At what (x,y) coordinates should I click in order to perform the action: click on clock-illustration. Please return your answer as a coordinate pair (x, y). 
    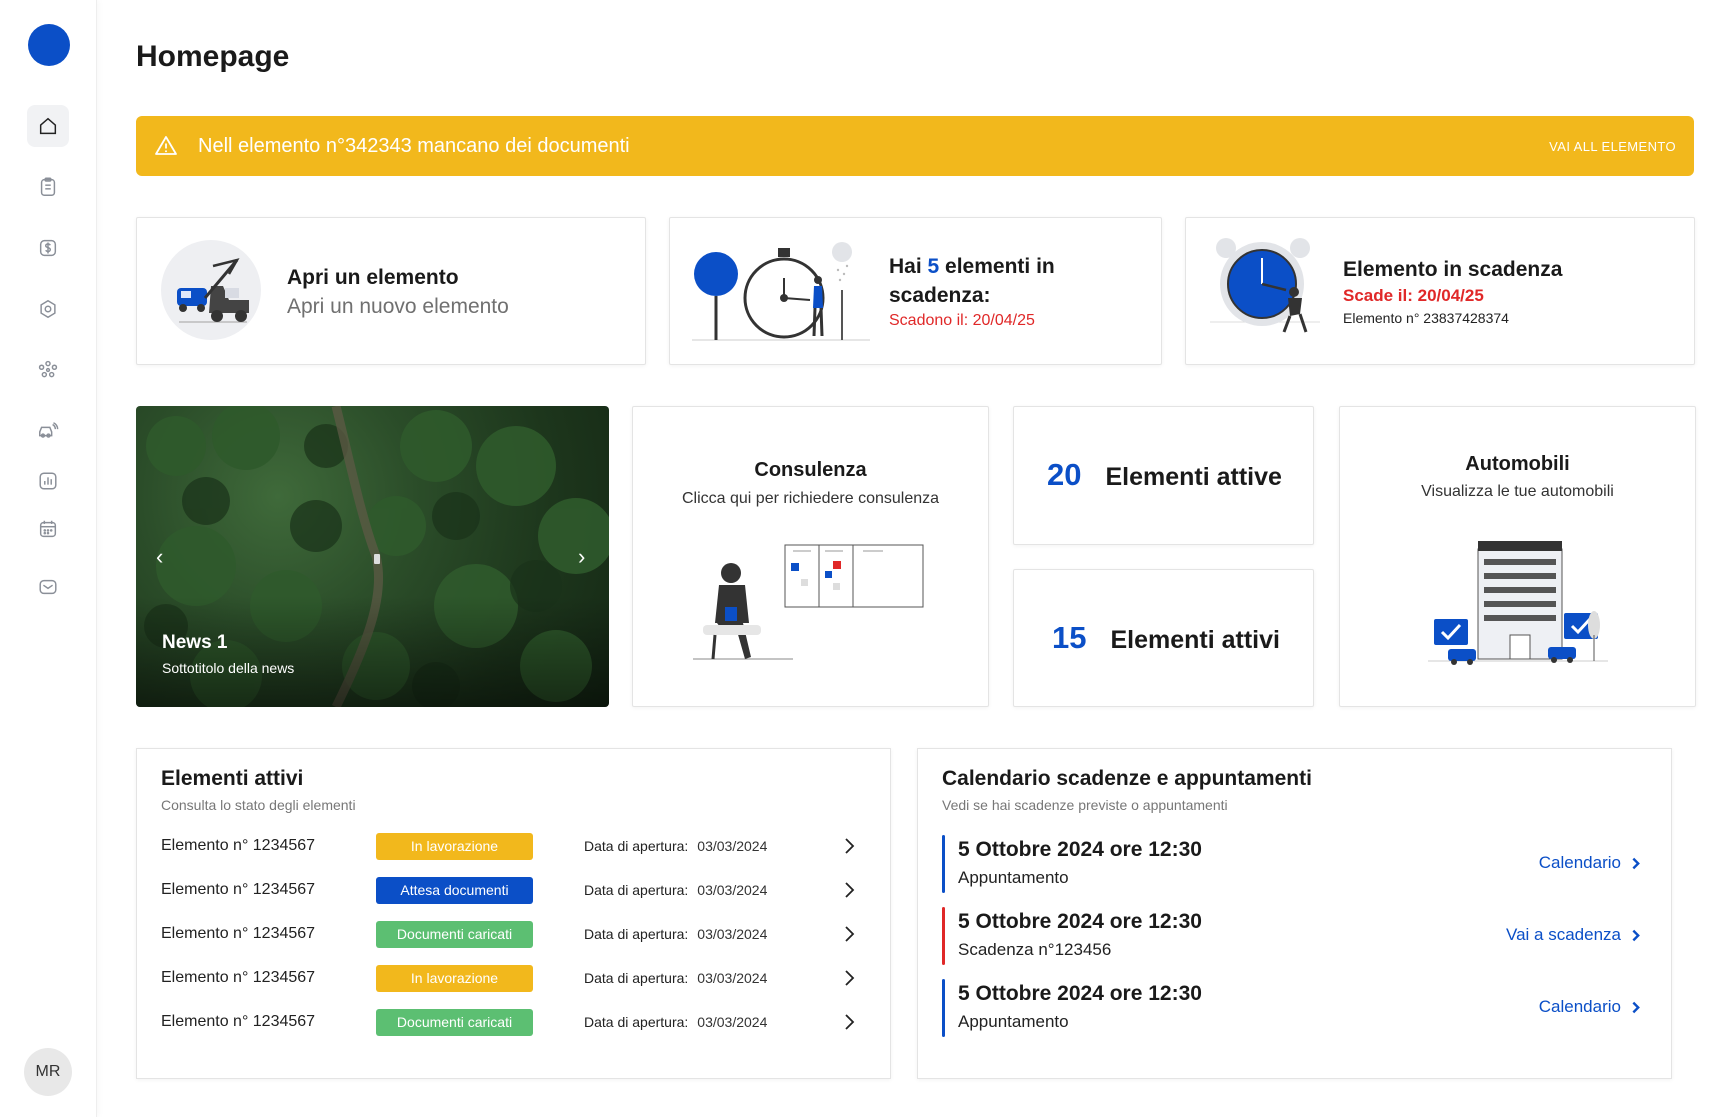
    Looking at the image, I should click on (781, 291).